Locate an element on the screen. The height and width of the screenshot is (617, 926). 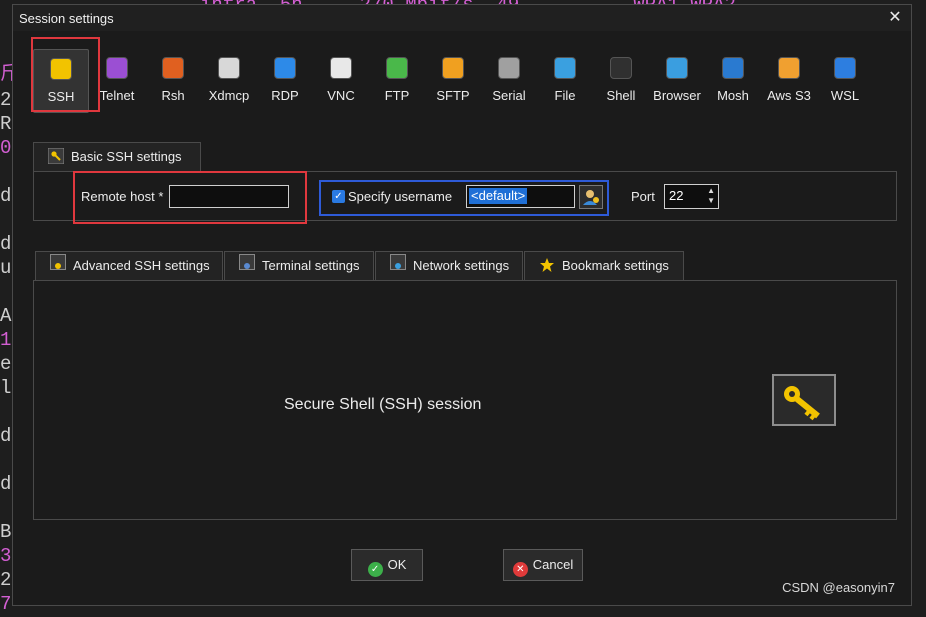
rsh-icon is located at coordinates (173, 68).